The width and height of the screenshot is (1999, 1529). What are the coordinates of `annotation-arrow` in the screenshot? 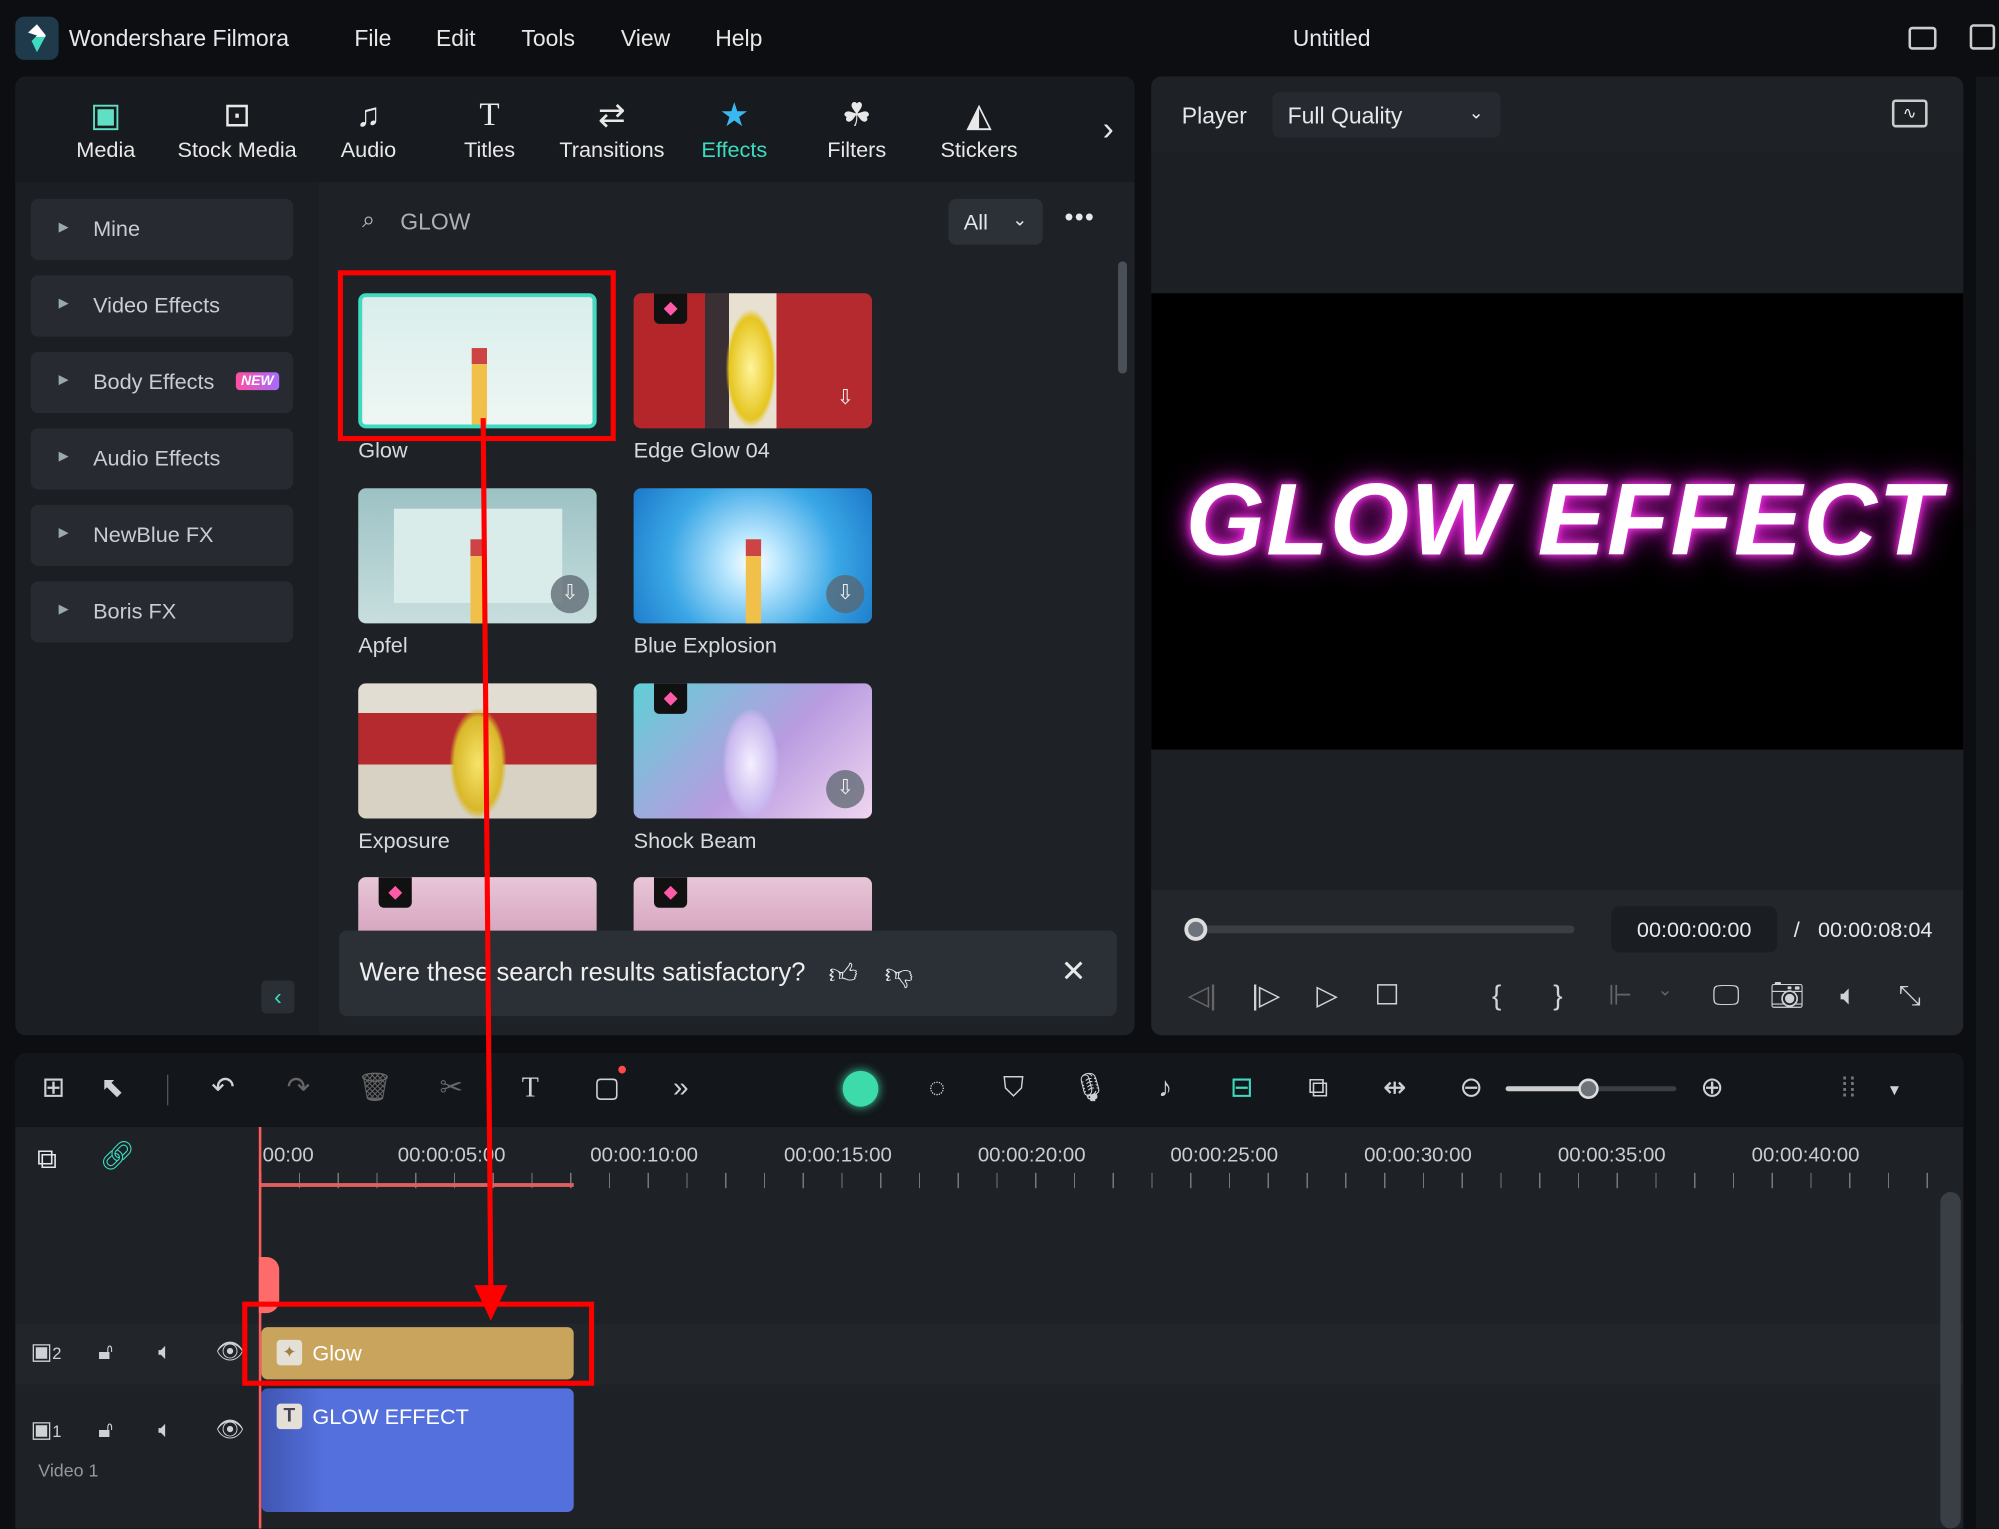 It's located at (491, 869).